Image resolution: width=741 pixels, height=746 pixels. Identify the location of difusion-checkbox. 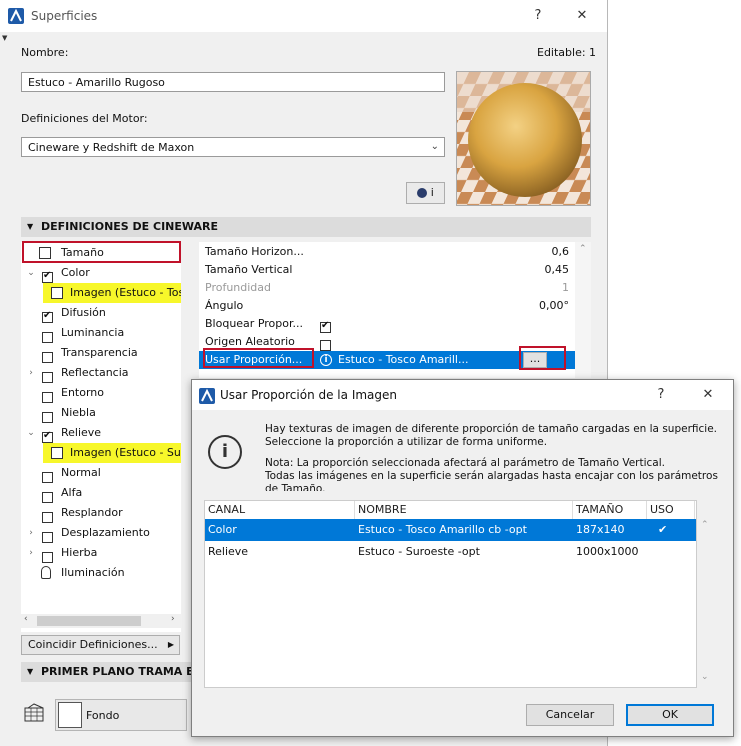
(47, 316).